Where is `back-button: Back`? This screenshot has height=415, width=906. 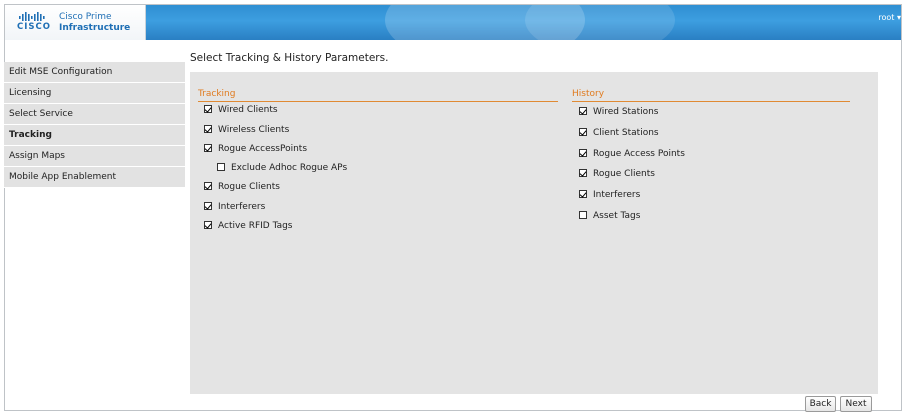 back-button: Back is located at coordinates (820, 404).